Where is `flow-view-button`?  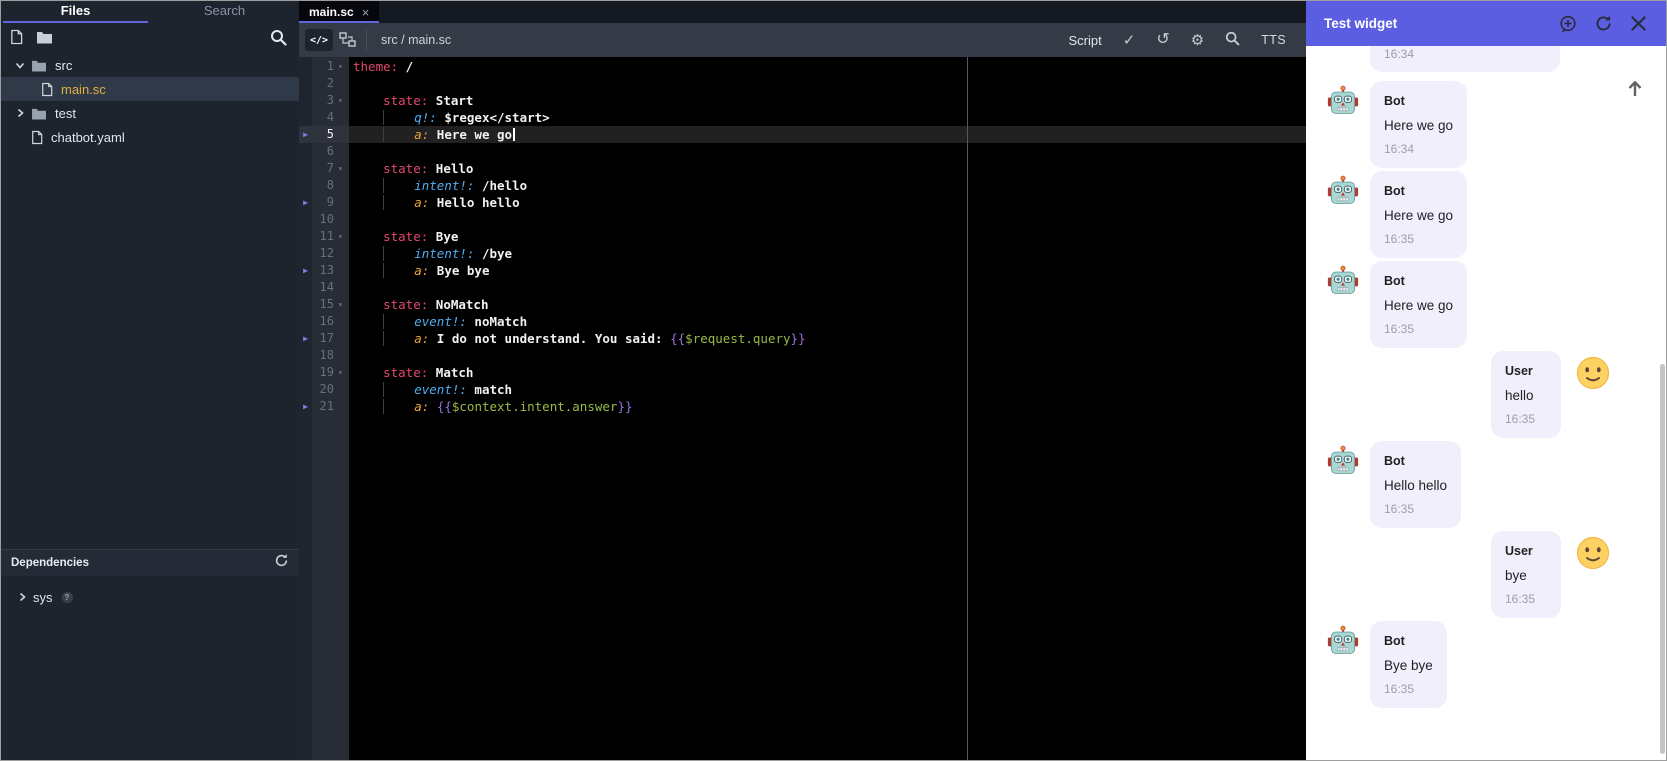 flow-view-button is located at coordinates (347, 40).